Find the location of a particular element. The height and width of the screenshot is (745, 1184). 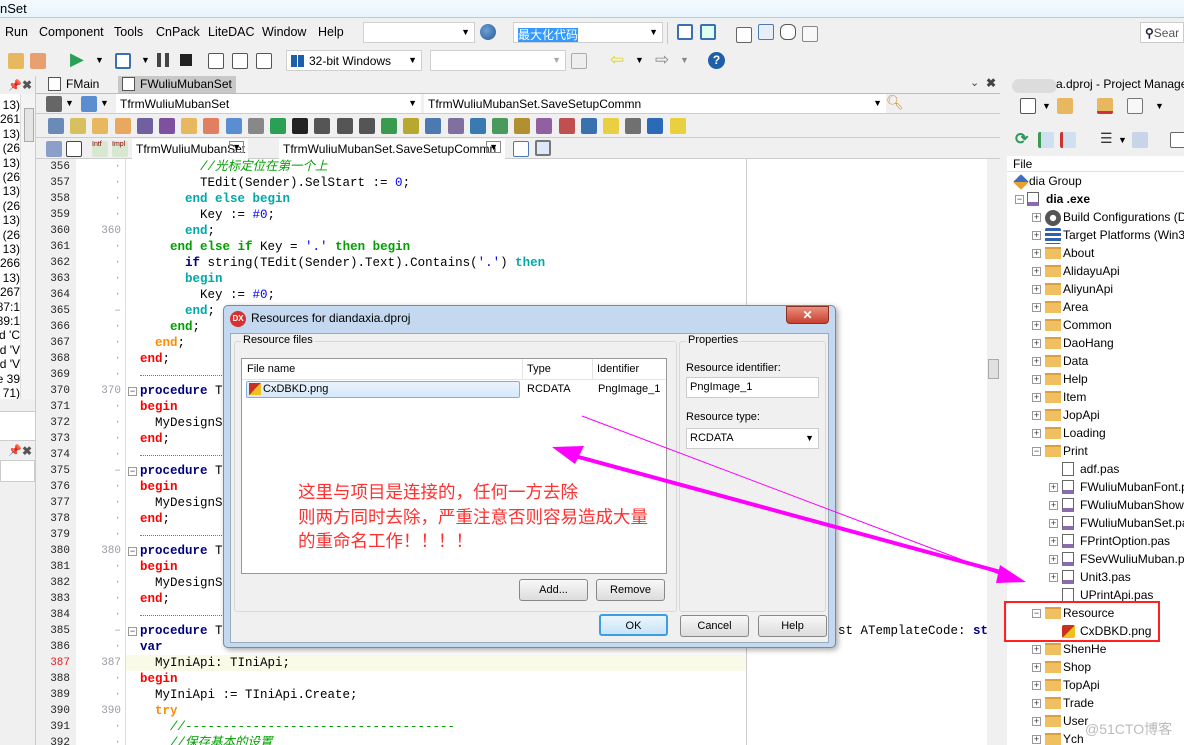

thin-arrow-line is located at coordinates (796, 497).